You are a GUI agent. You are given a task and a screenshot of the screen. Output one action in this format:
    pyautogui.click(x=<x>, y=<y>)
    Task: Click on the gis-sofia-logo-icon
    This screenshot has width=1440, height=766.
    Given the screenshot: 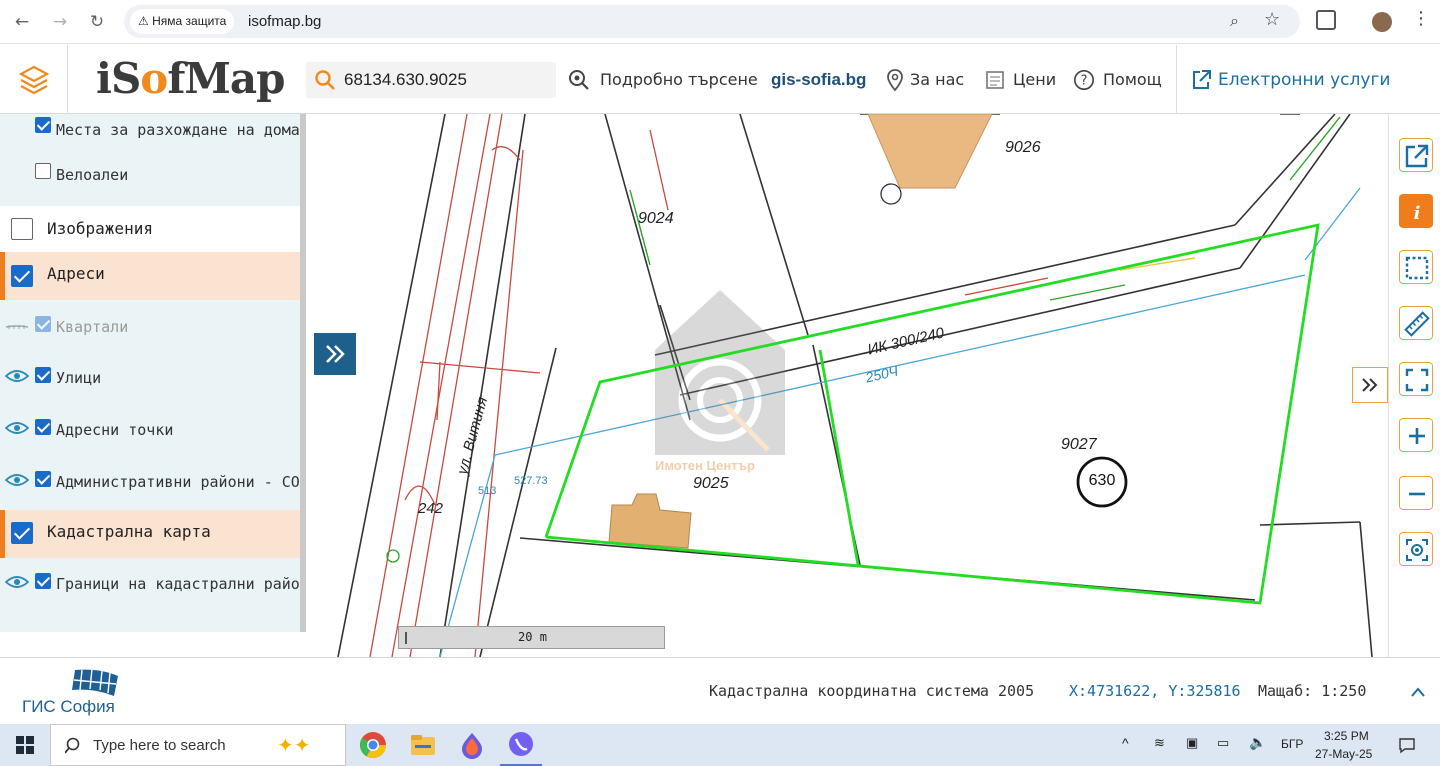 What is the action you would take?
    pyautogui.click(x=95, y=682)
    